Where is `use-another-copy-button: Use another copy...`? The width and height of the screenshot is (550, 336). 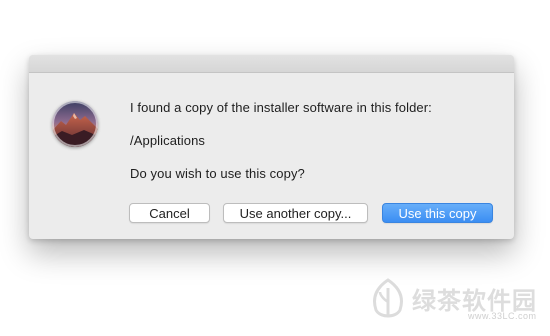
use-another-copy-button: Use another copy... is located at coordinates (295, 213).